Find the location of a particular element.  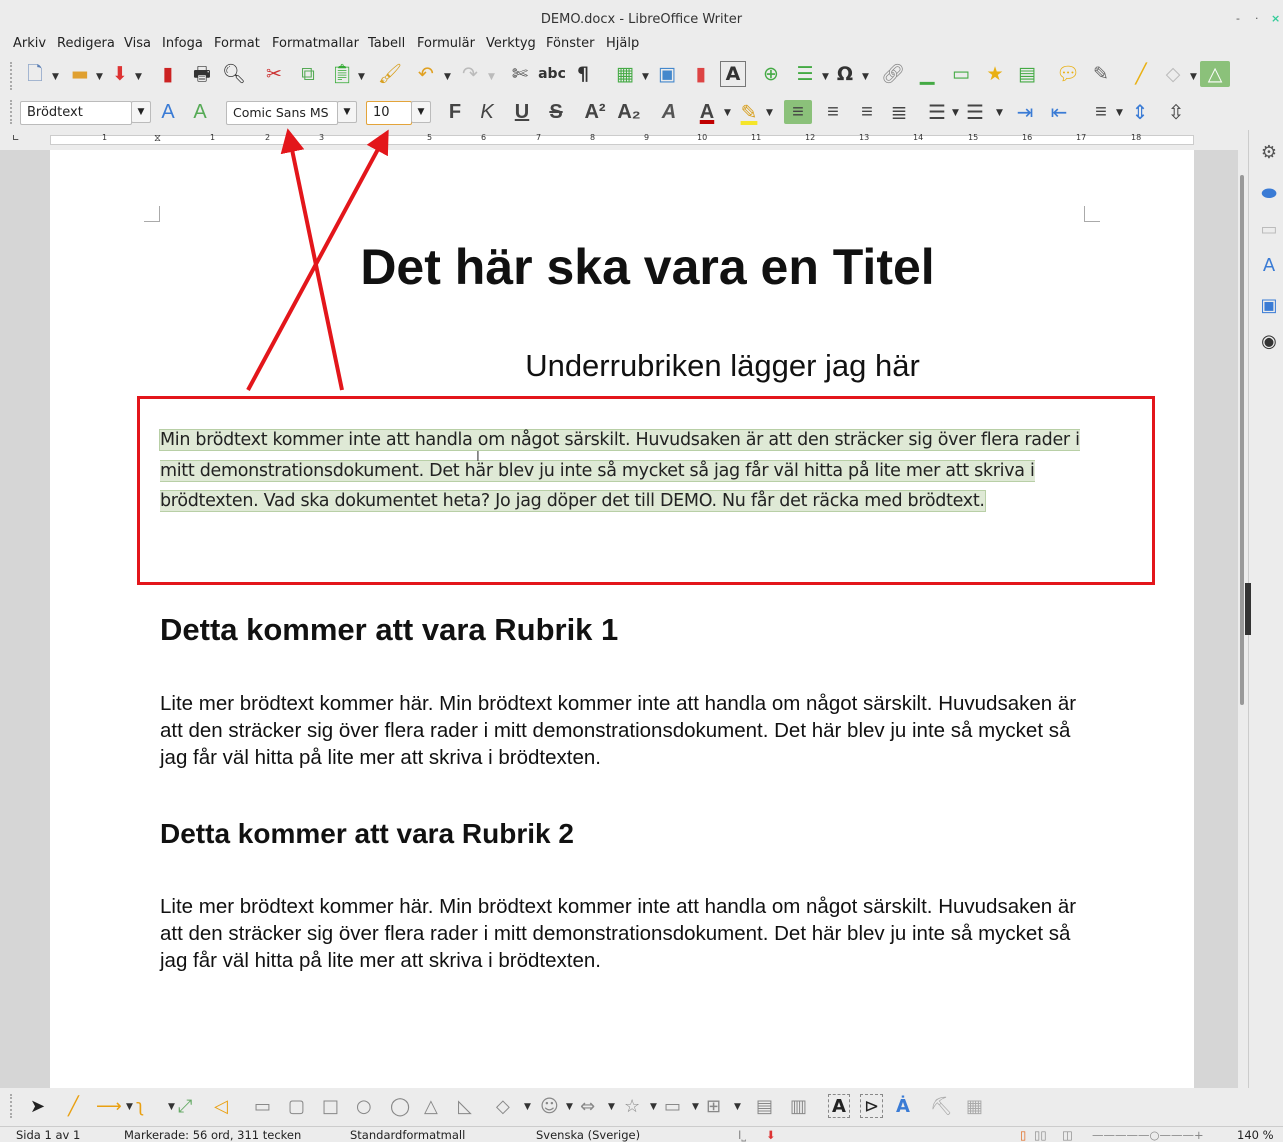

right-triangle-icon: ◺ is located at coordinates (465, 1106).